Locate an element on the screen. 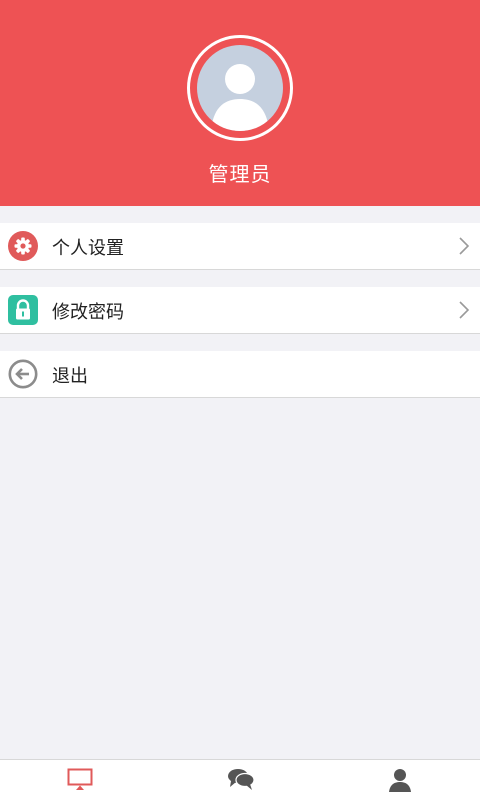  menu-item-label: 个人设置 is located at coordinates (88, 248).